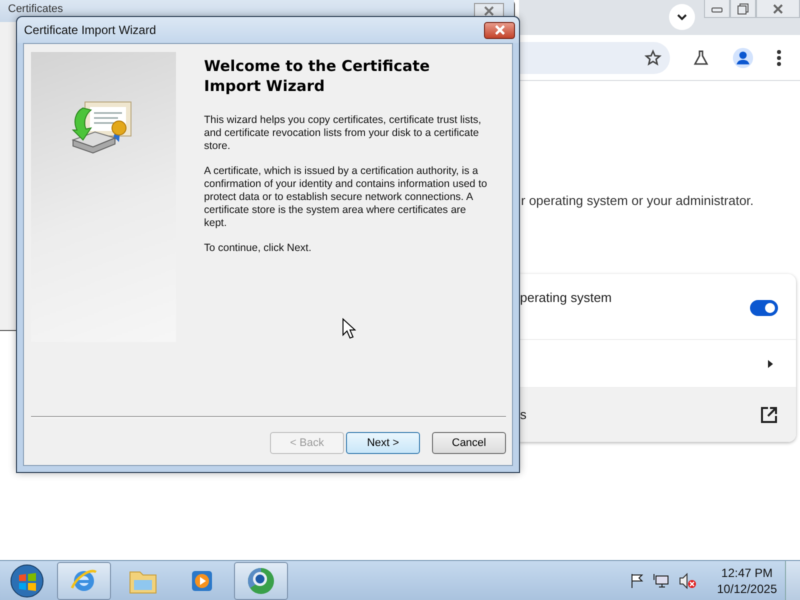 This screenshot has width=800, height=600. Describe the element at coordinates (522, 414) in the screenshot. I see `setting-label: s` at that location.